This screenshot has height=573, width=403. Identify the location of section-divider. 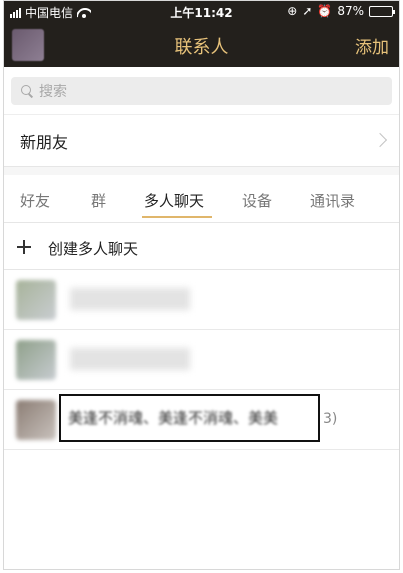
(201, 171).